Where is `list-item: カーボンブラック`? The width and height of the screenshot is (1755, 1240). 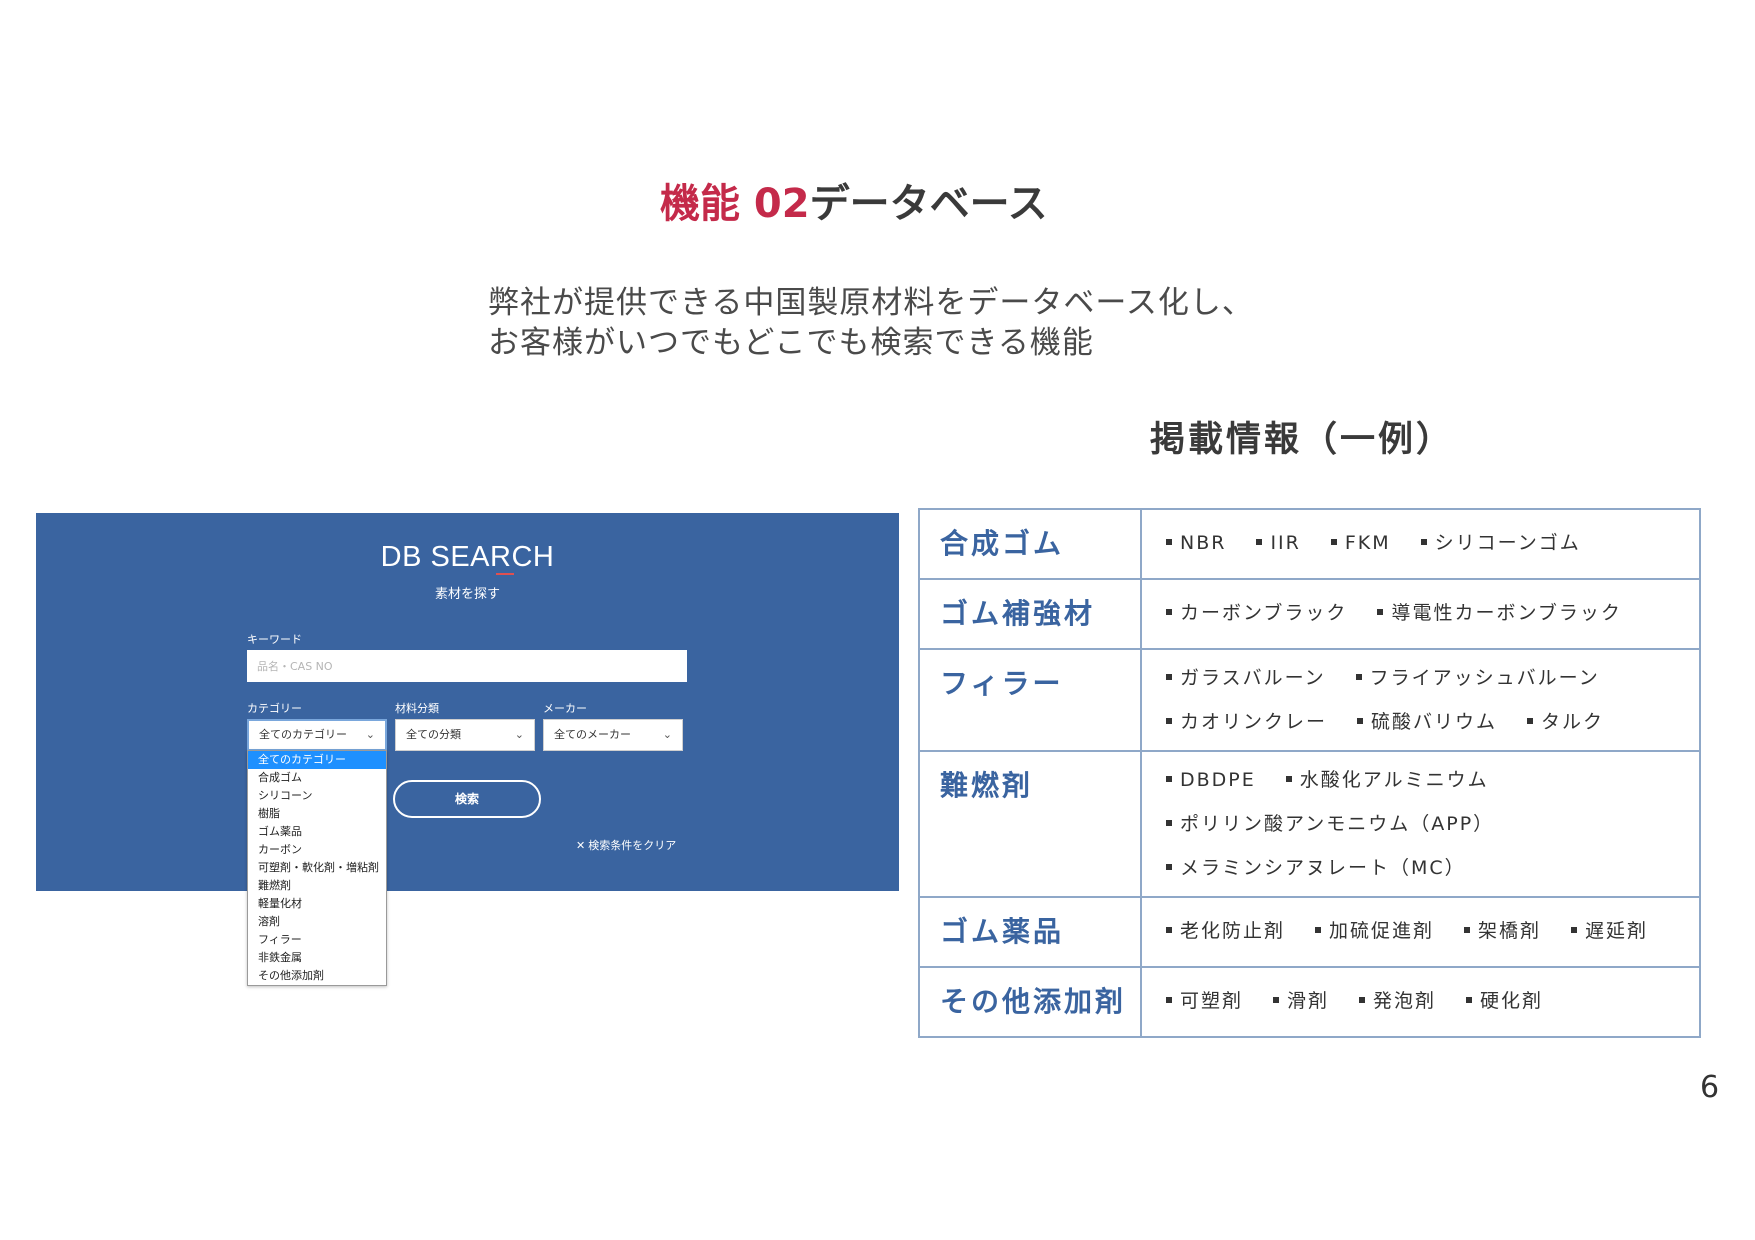
list-item: カーボンブラック is located at coordinates (1256, 613).